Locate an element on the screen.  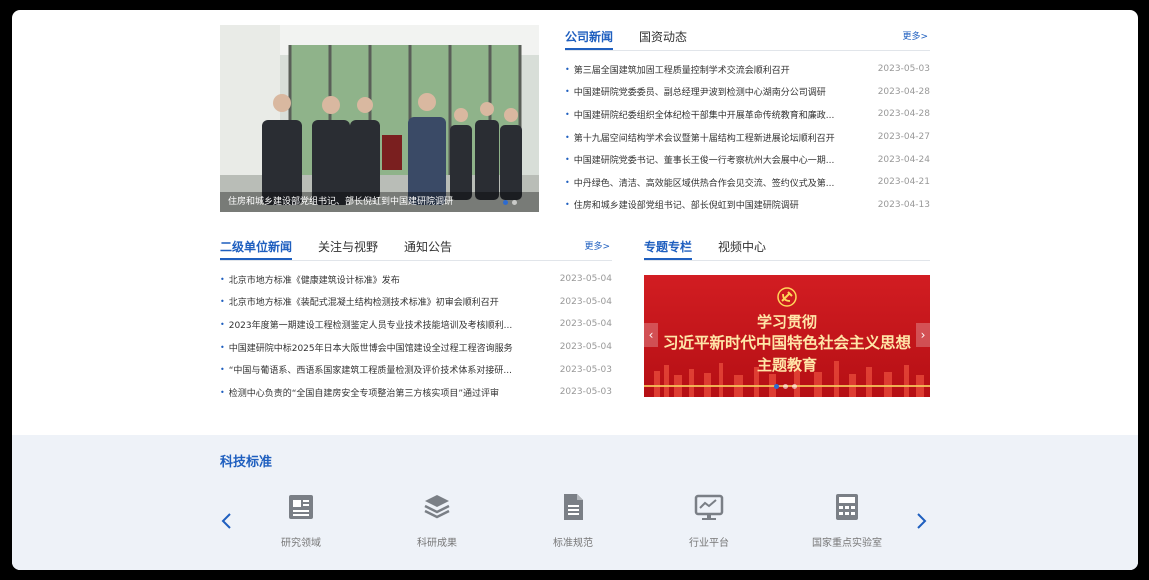
news-title: 北京市地方标准《装配式混凝土结构检测技术标准》初审会顺利召开 is located at coordinates (394, 301).